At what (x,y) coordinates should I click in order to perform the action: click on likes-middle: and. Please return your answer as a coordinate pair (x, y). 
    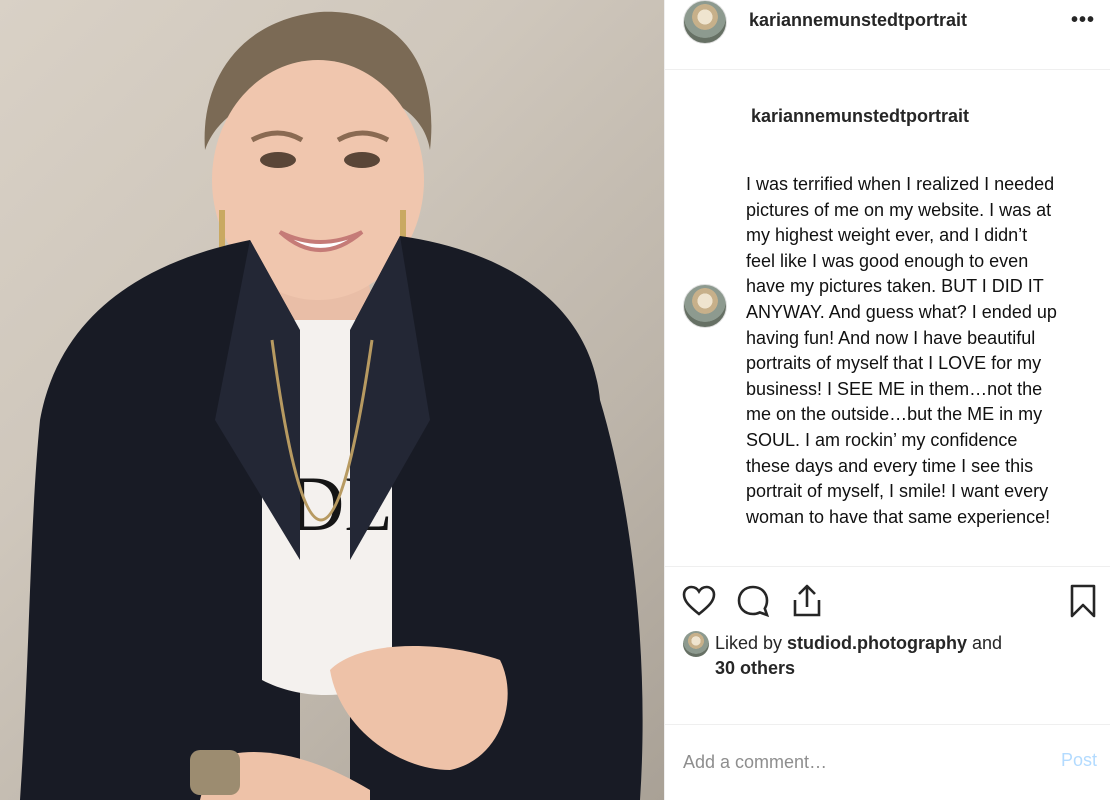
    Looking at the image, I should click on (985, 643).